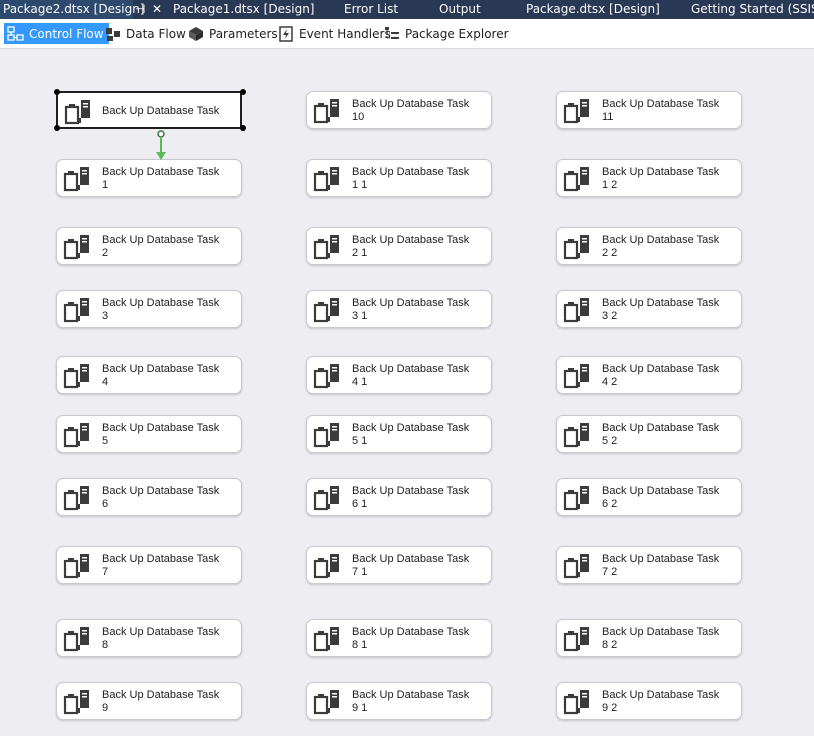 The image size is (814, 736). Describe the element at coordinates (661, 246) in the screenshot. I see `task-name-label: Back Up Database Task 2 2` at that location.